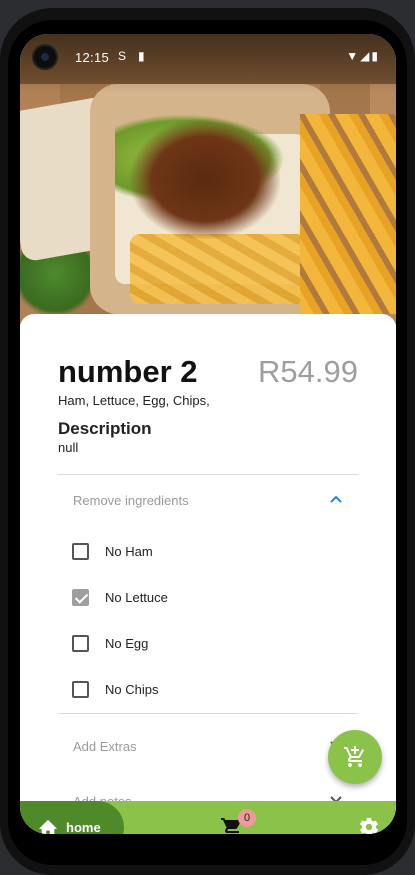  Describe the element at coordinates (192, 690) in the screenshot. I see `option-no-chips: No Chips` at that location.